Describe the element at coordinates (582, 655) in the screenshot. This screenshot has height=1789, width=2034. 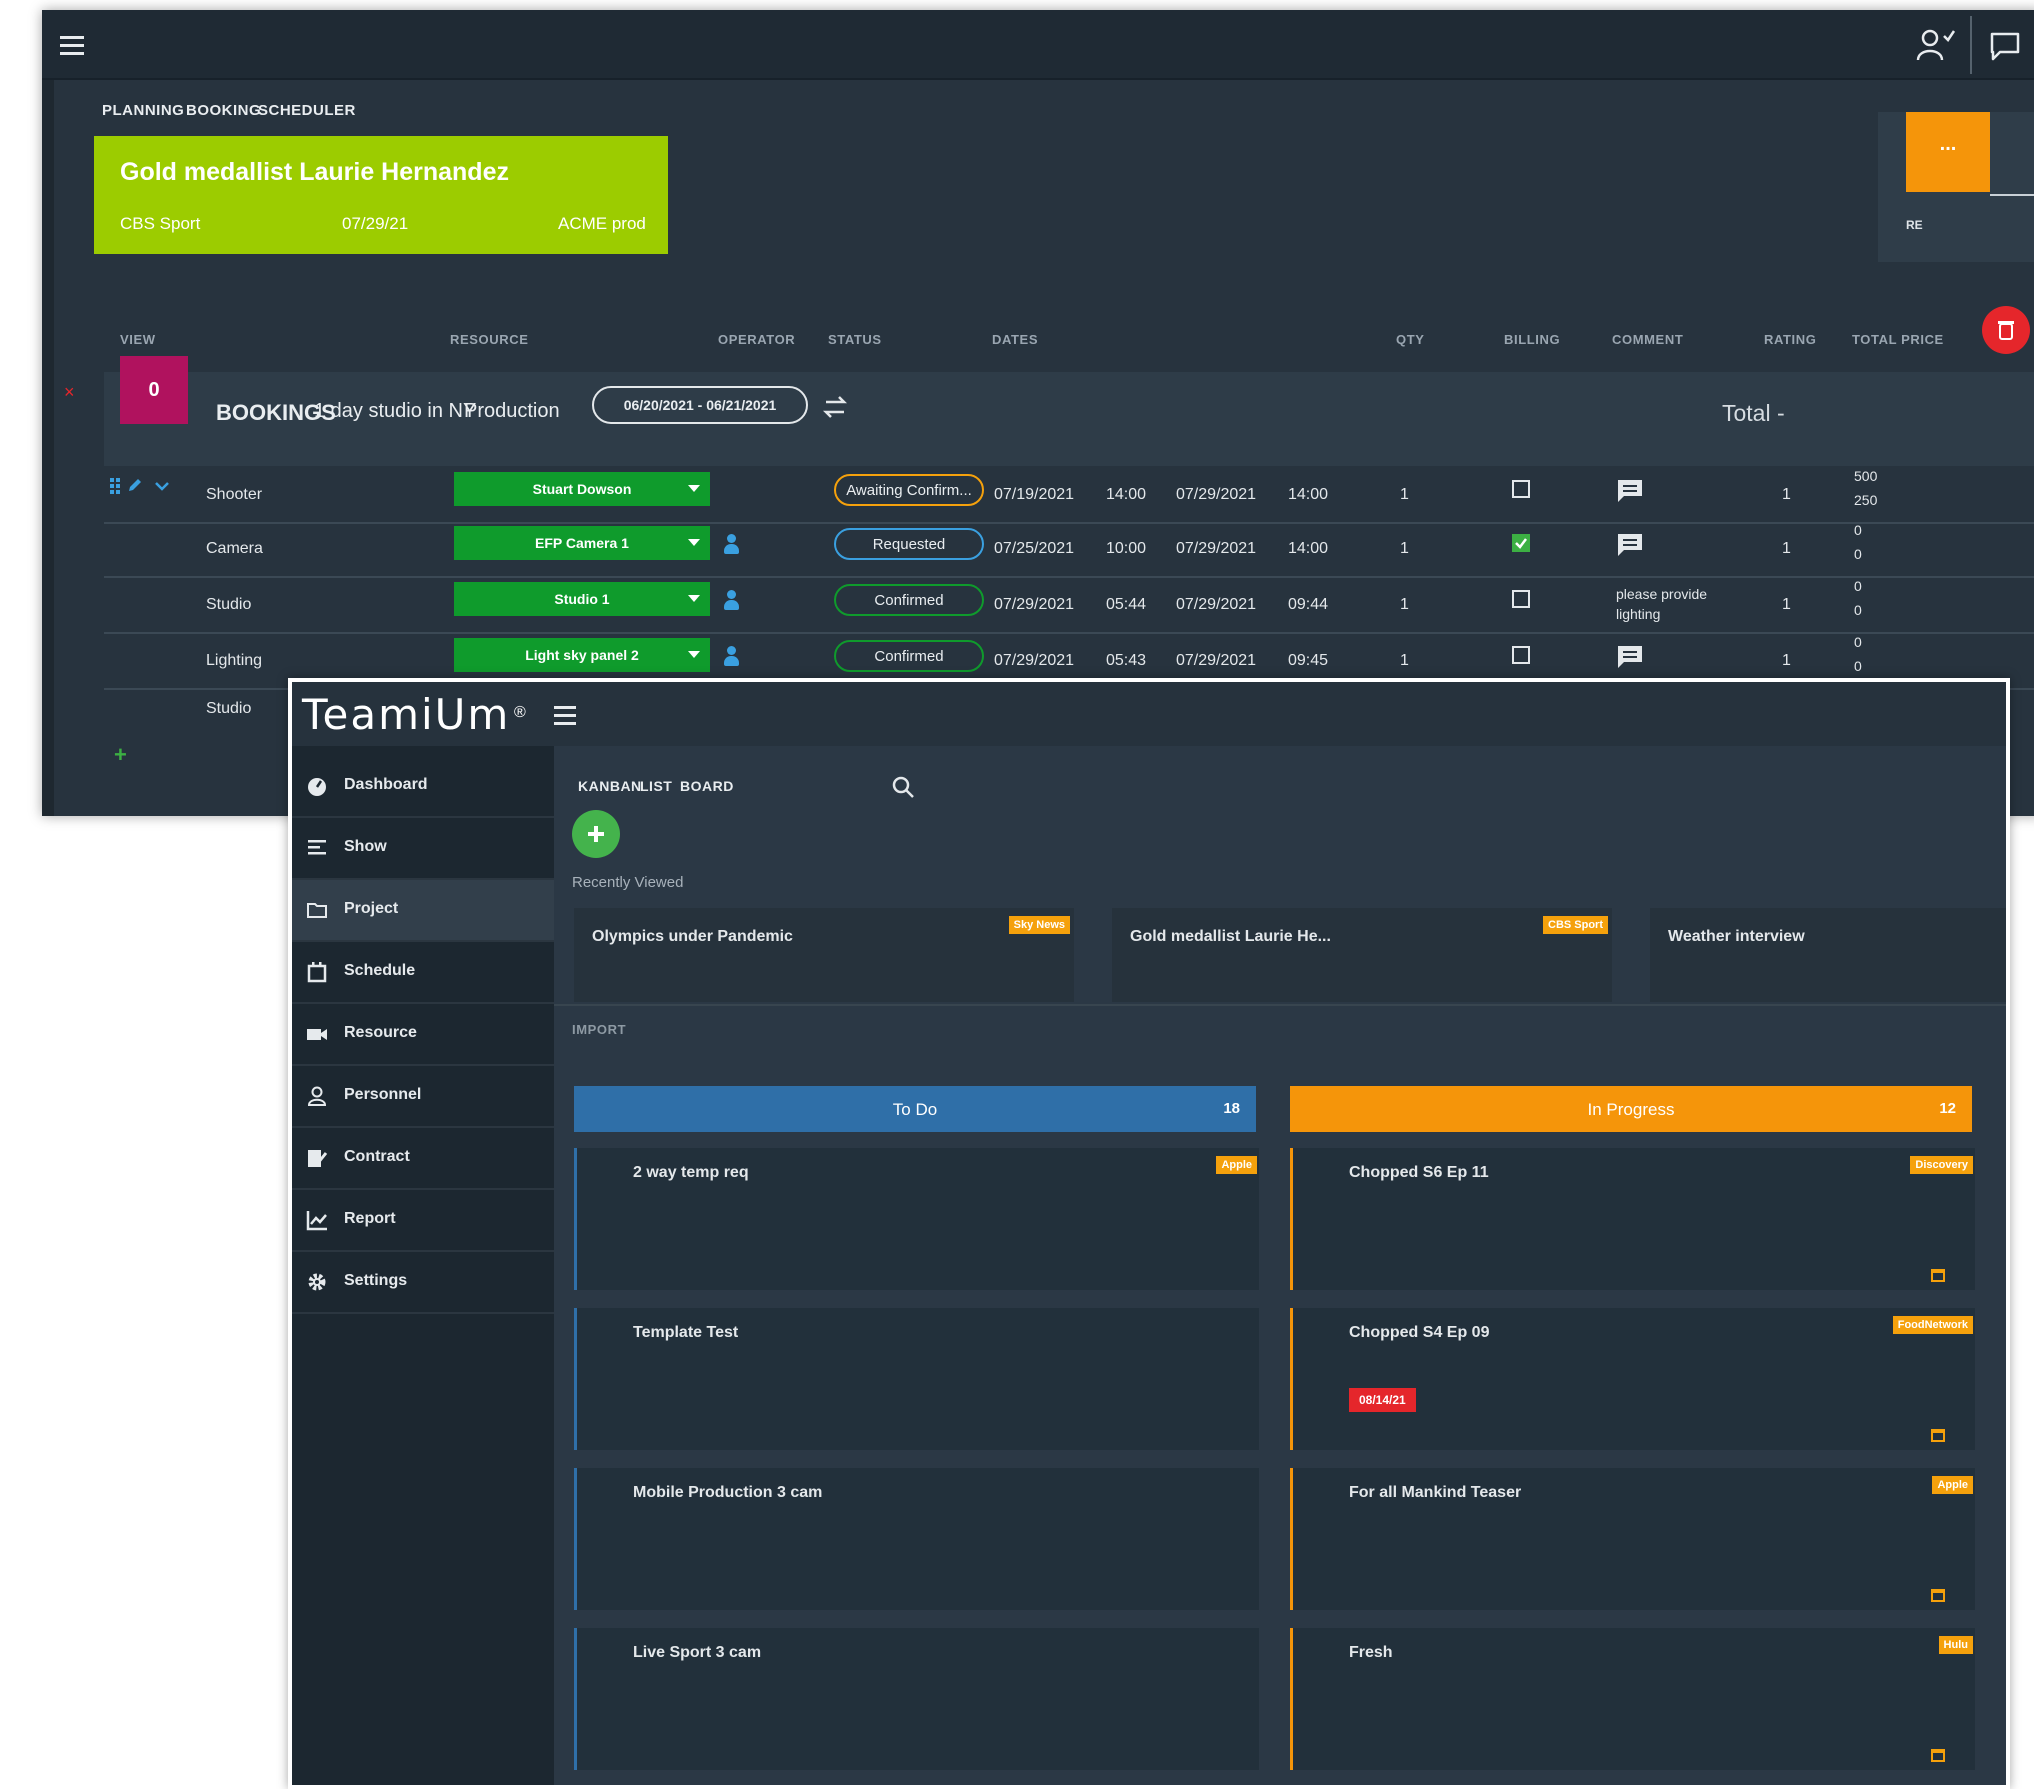
I see `resource-select: Light sky panel 2` at that location.